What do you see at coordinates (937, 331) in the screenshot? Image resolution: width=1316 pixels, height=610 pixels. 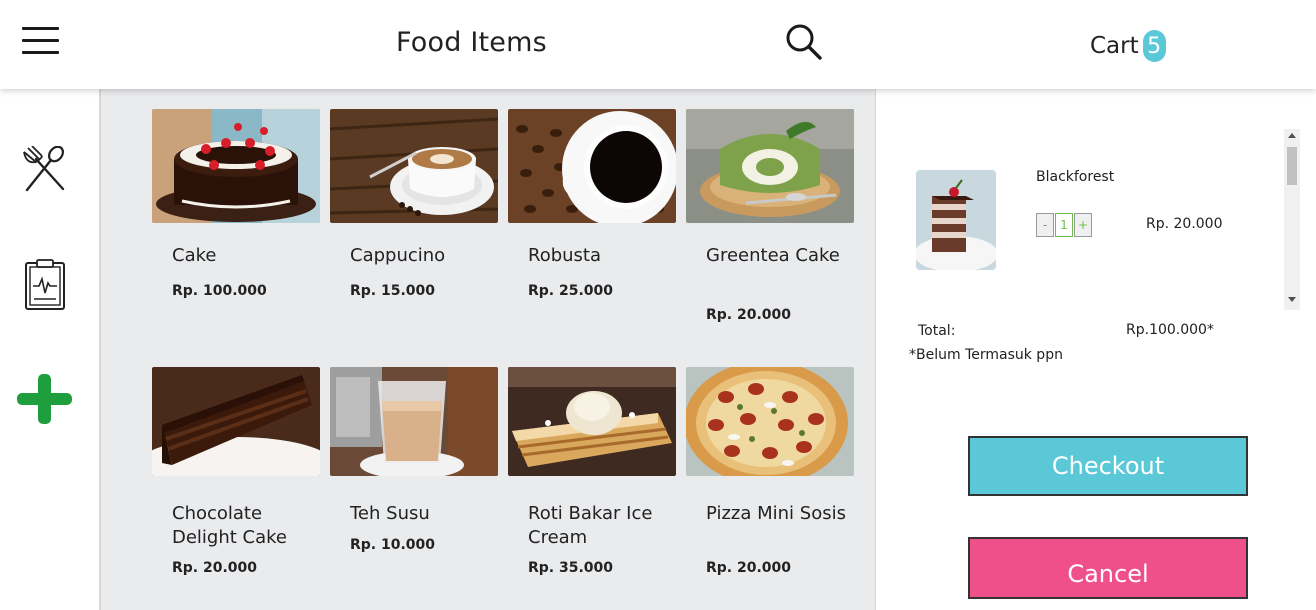 I see `total-label: Total:` at bounding box center [937, 331].